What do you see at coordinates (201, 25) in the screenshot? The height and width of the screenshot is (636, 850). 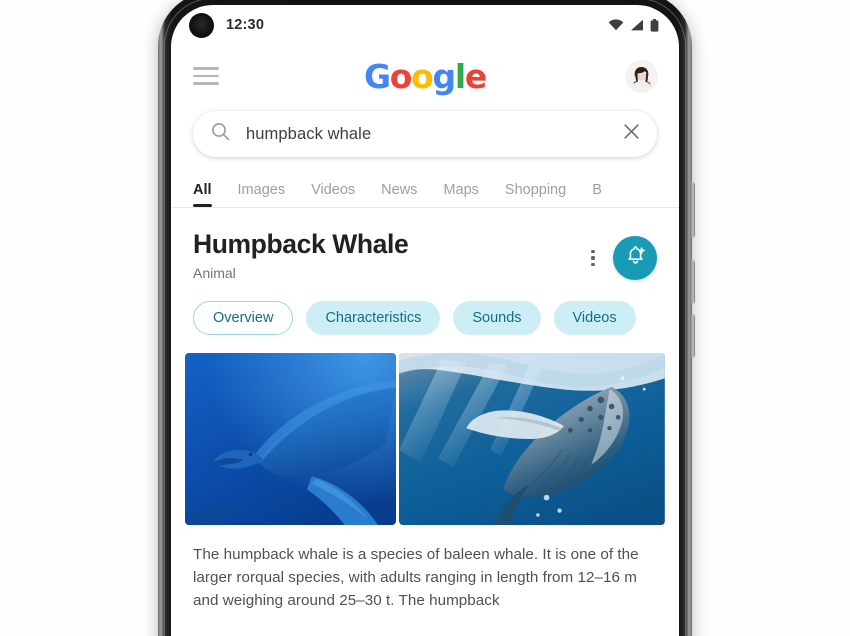 I see `front-camera-punch-hole` at bounding box center [201, 25].